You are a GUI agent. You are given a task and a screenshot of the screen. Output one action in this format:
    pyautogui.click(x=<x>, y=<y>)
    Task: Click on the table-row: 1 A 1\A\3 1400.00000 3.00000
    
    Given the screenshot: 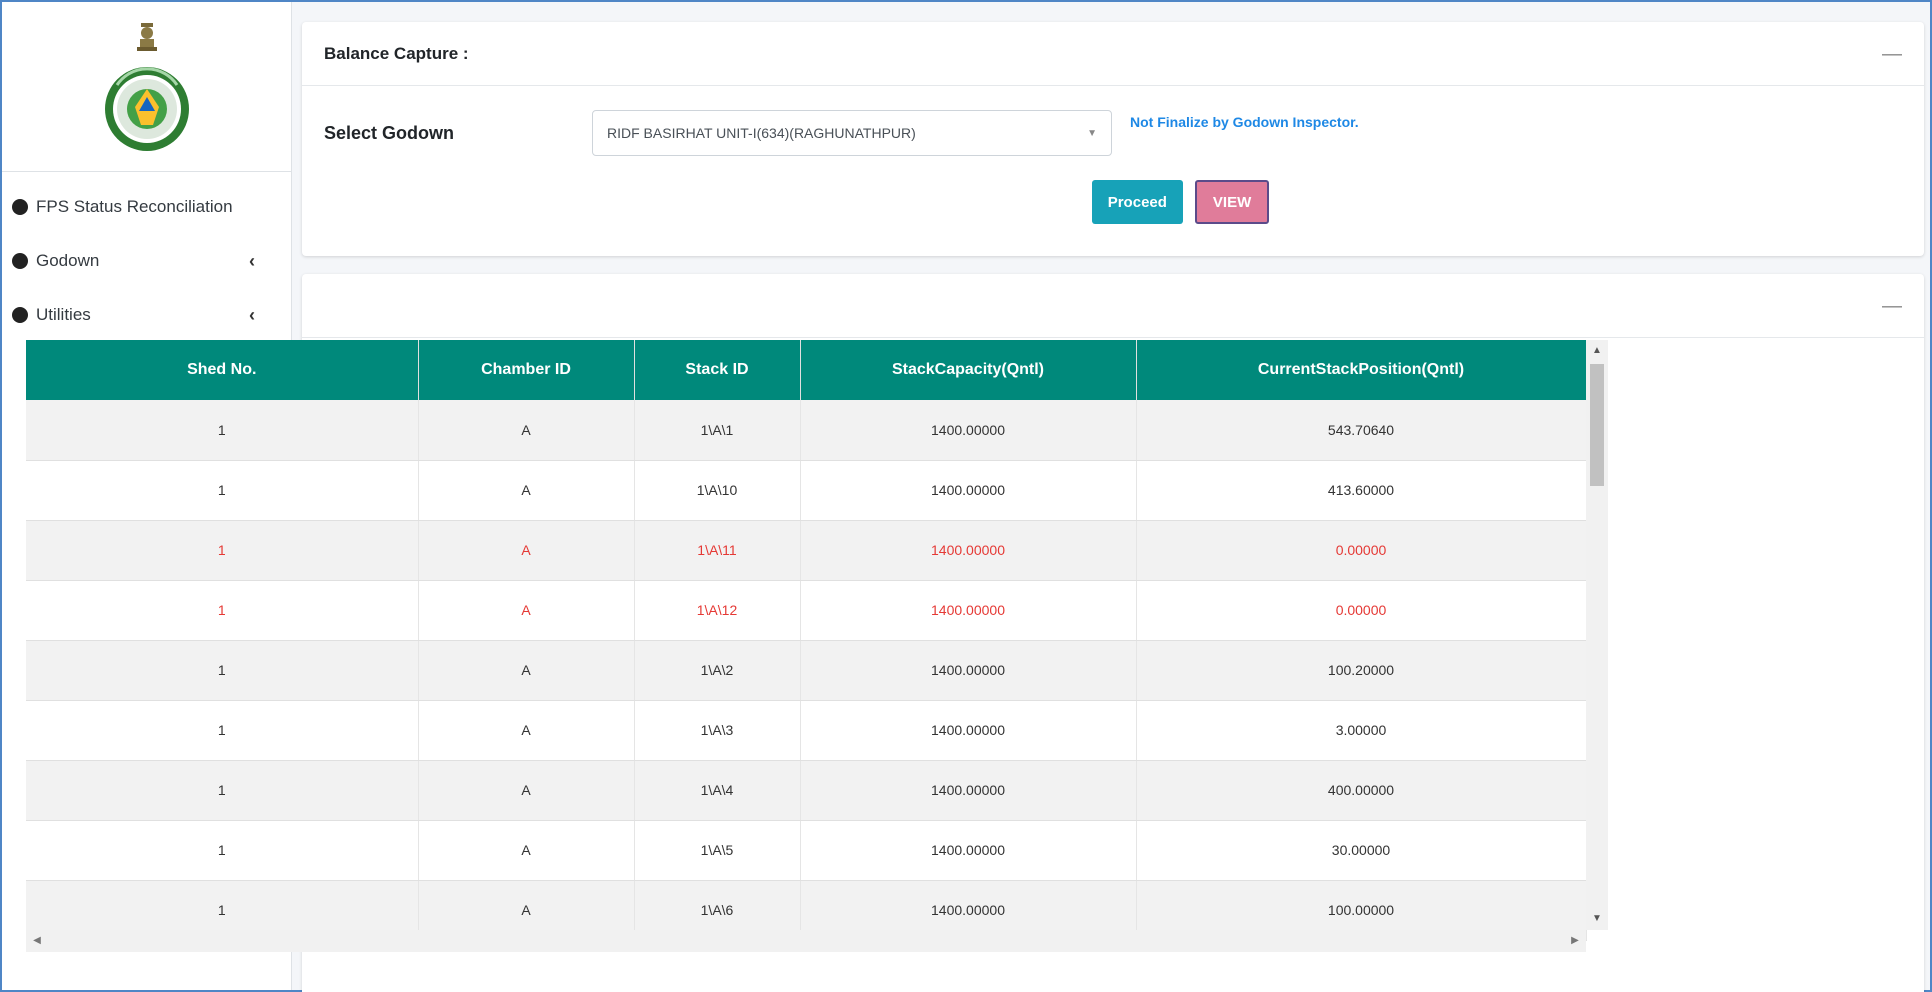 What is the action you would take?
    pyautogui.click(x=806, y=730)
    